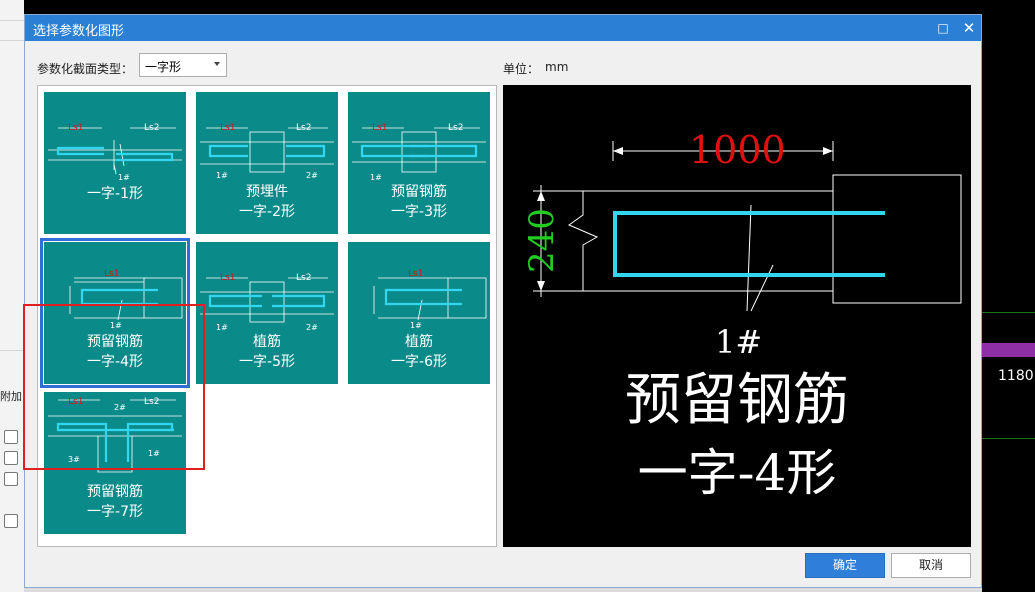  What do you see at coordinates (183, 65) in the screenshot?
I see `section-type-dropdown: 一字形` at bounding box center [183, 65].